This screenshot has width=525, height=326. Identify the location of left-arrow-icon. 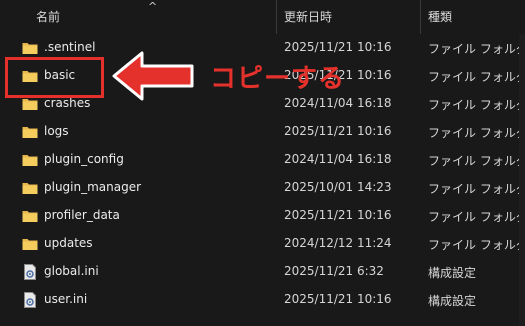
(153, 76).